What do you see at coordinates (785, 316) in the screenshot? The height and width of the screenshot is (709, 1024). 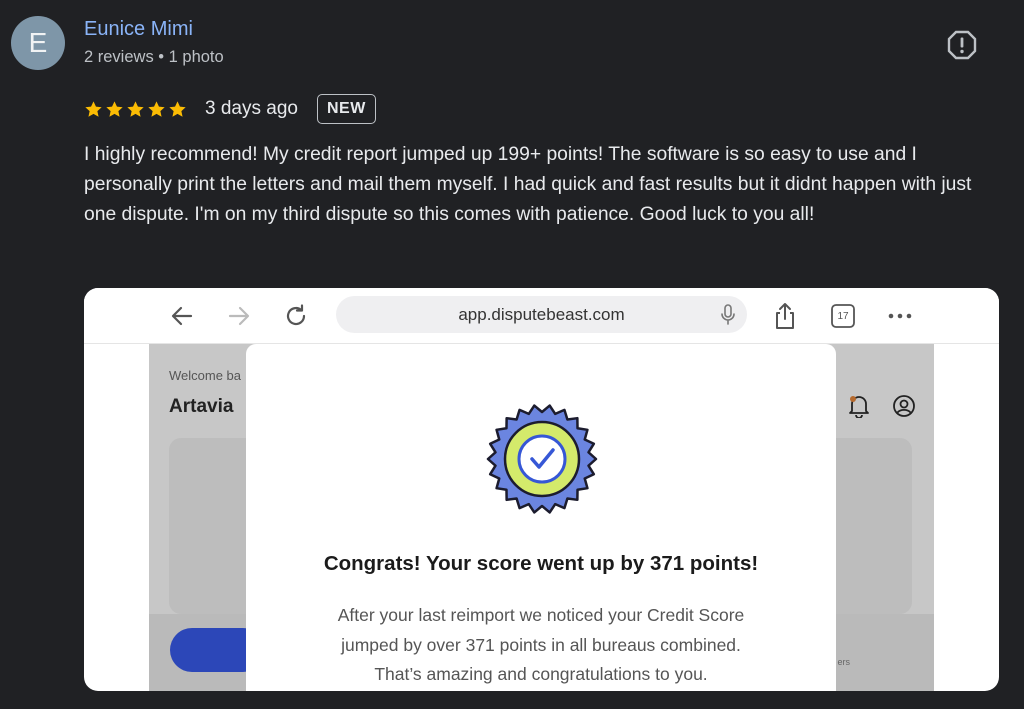 I see `share-icon` at bounding box center [785, 316].